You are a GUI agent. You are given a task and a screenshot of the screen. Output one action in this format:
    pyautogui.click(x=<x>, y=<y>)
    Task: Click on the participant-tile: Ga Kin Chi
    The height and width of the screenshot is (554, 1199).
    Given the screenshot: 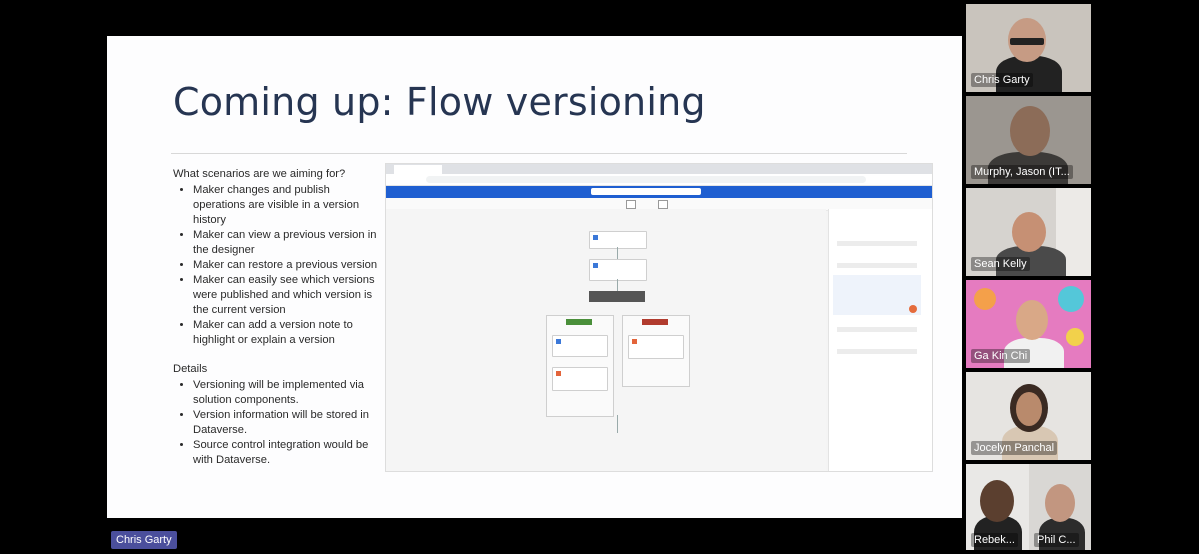 What is the action you would take?
    pyautogui.click(x=1028, y=324)
    